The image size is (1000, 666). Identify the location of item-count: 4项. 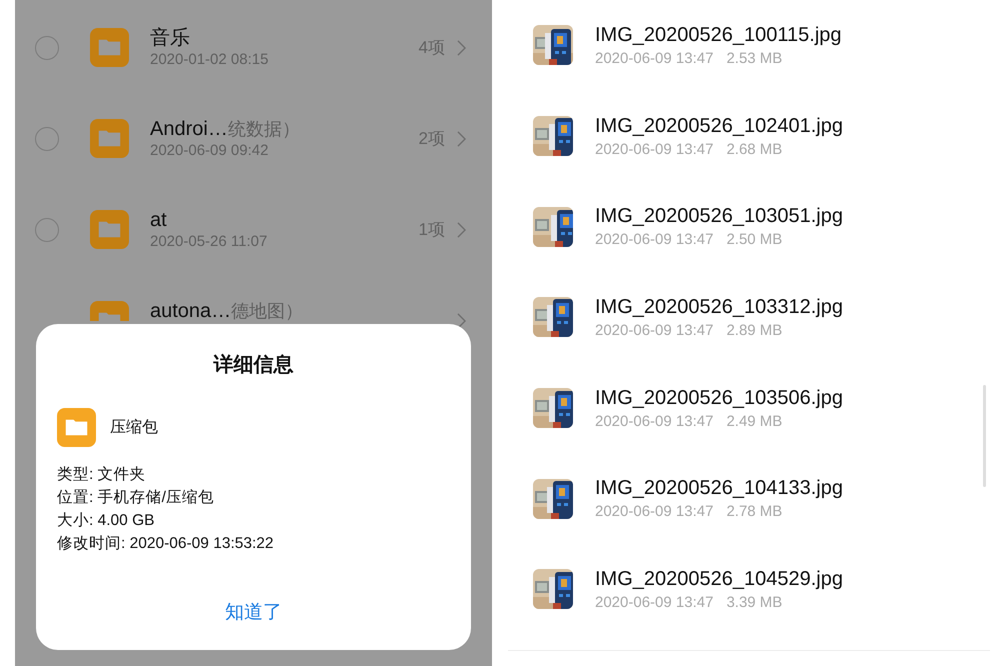
(431, 48).